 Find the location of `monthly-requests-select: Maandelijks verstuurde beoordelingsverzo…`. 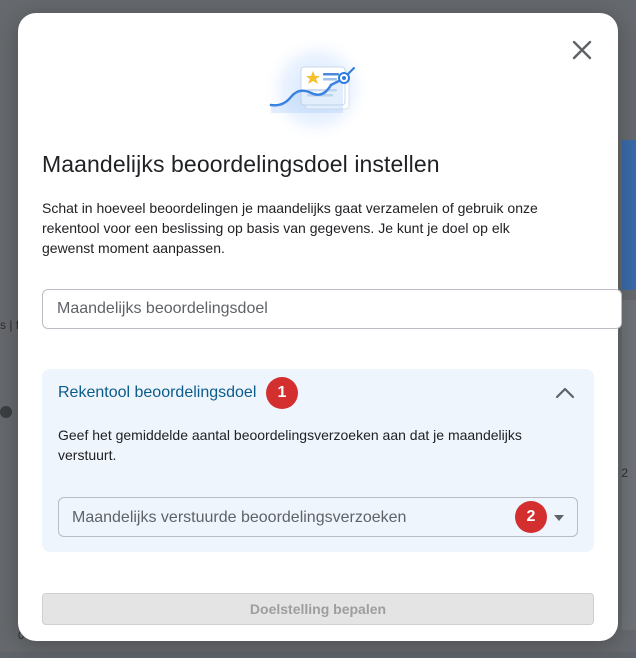

monthly-requests-select: Maandelijks verstuurde beoordelingsverzo… is located at coordinates (318, 517).